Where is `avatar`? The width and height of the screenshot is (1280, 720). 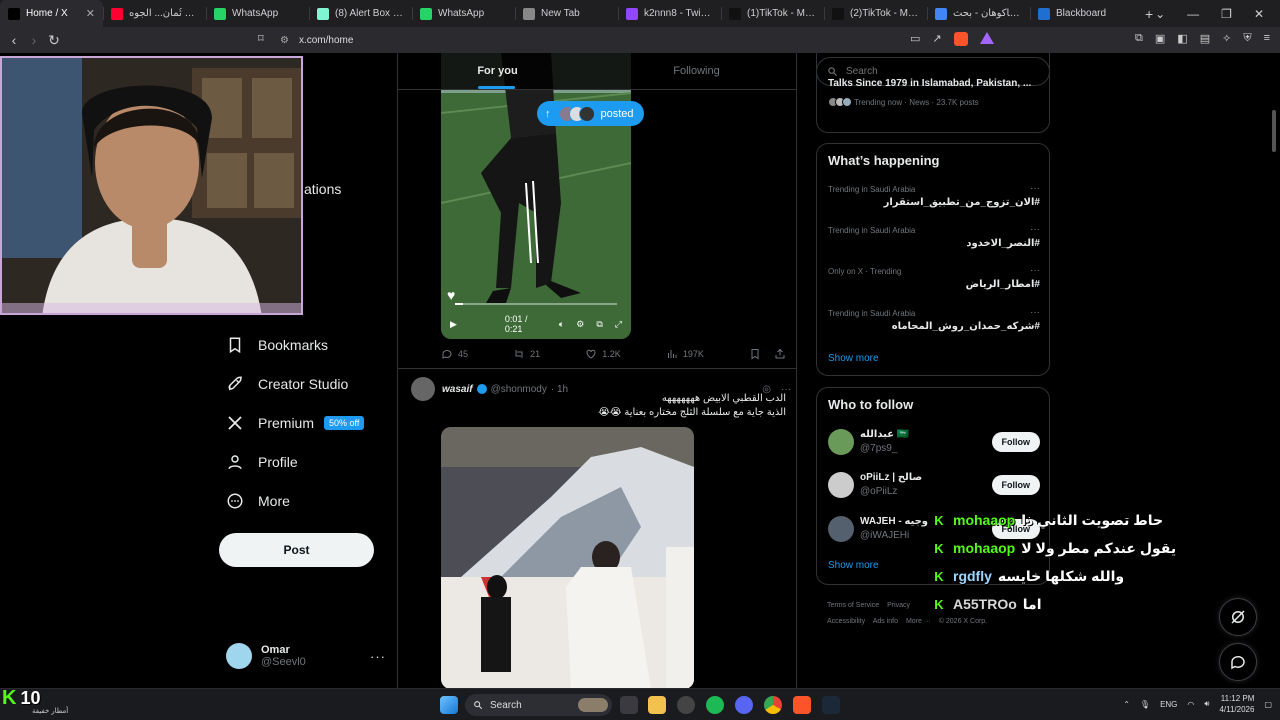
avatar is located at coordinates (423, 389).